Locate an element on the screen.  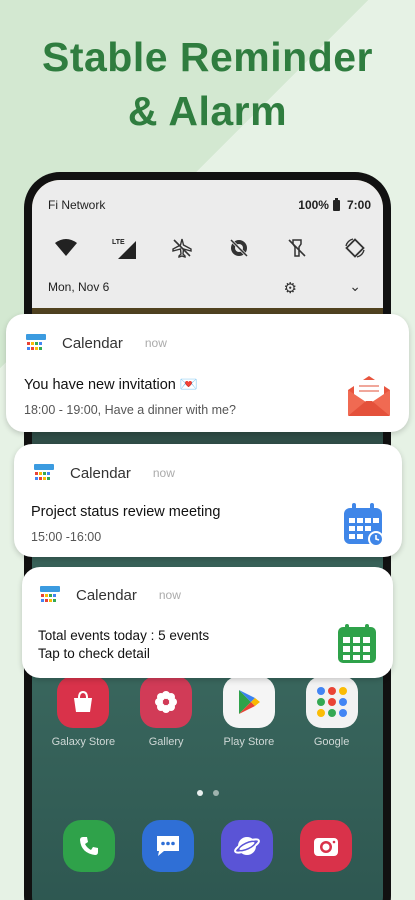
app-play-store: Play Store is located at coordinates (249, 712).